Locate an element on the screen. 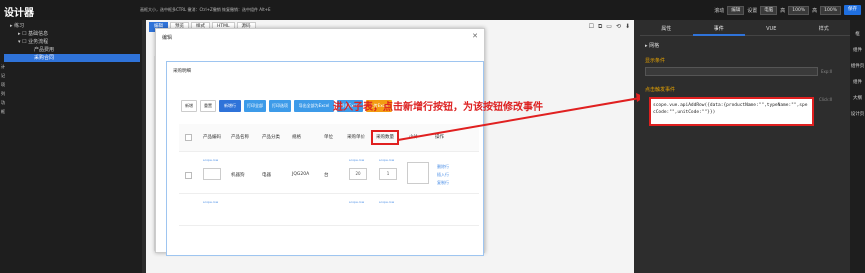 The height and width of the screenshot is (273, 865). height-label: 高 is located at coordinates (783, 10).